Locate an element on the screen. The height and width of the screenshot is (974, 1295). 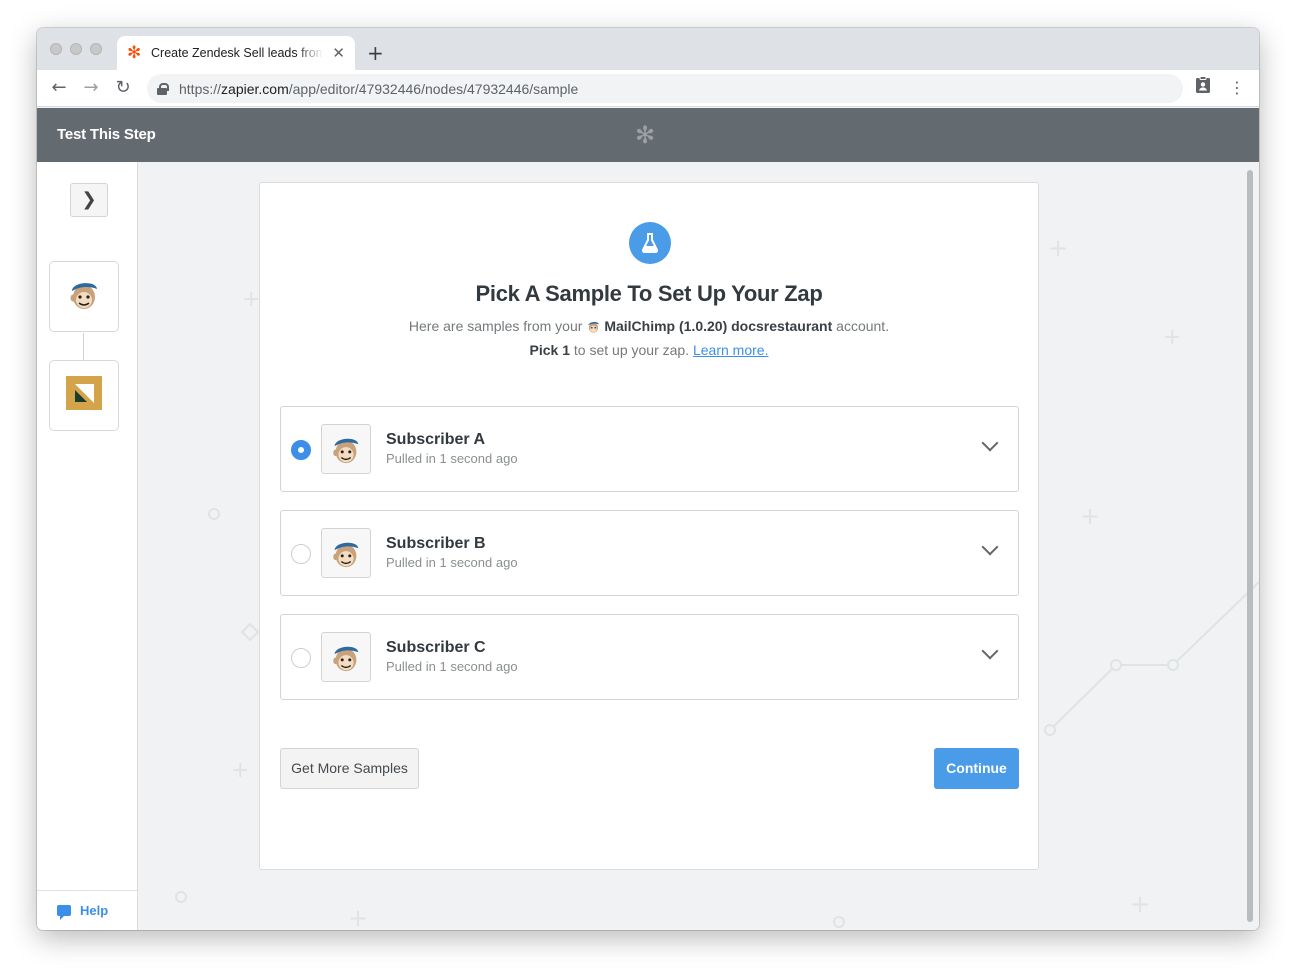
step-zendesk-sell-action is located at coordinates (84, 395).